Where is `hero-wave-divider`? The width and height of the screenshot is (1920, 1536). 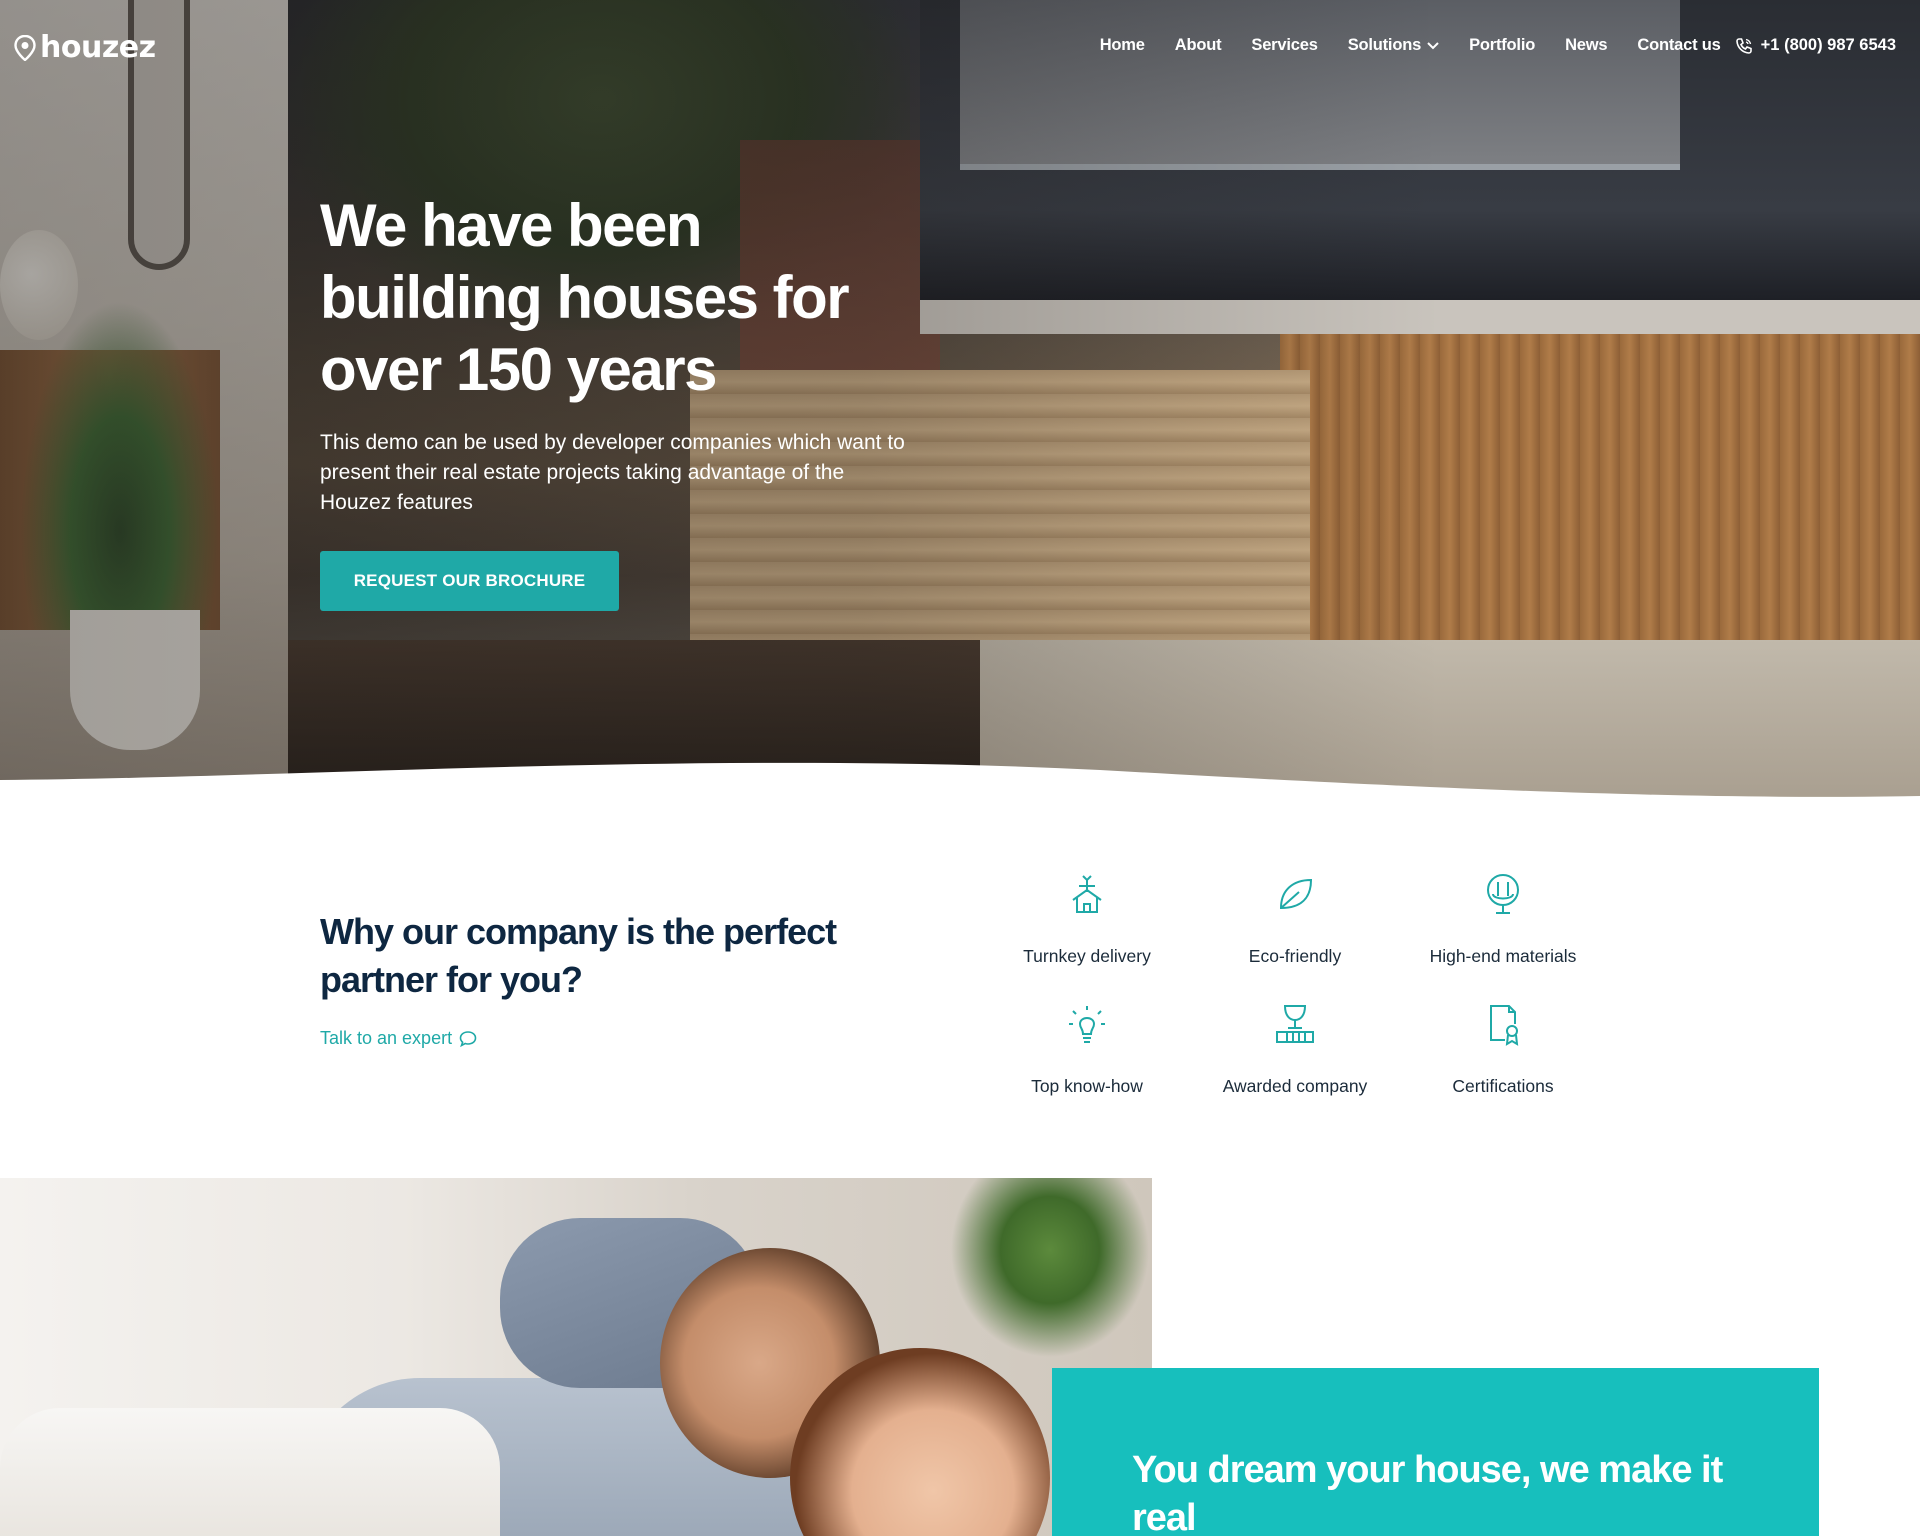
hero-wave-divider is located at coordinates (960, 791).